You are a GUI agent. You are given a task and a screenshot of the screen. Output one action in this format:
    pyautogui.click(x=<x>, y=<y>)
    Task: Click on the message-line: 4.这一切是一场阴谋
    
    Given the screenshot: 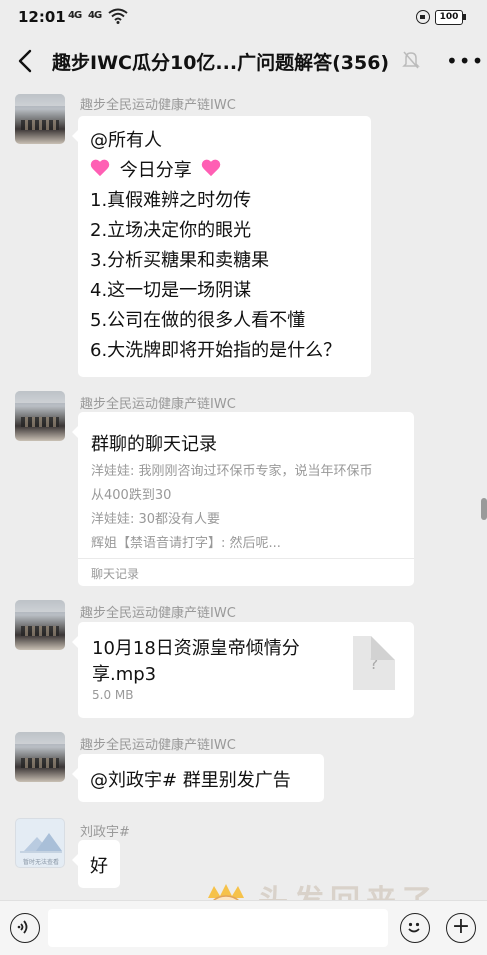 What is the action you would take?
    pyautogui.click(x=171, y=290)
    